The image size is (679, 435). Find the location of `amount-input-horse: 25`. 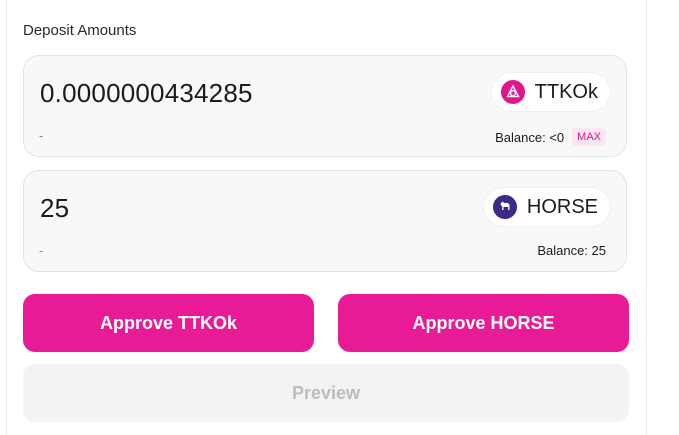

amount-input-horse: 25 is located at coordinates (54, 208).